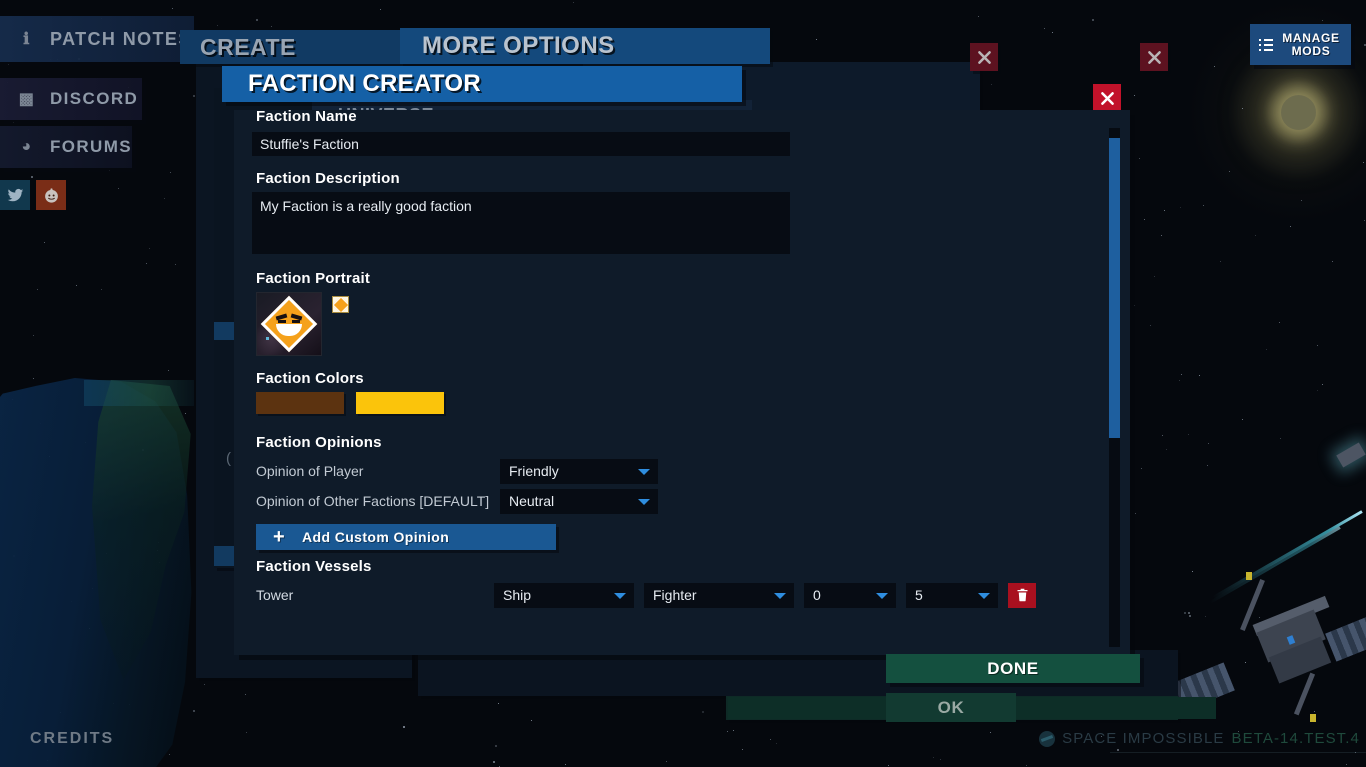 The height and width of the screenshot is (767, 1366). I want to click on discord-icon: ▩, so click(27, 99).